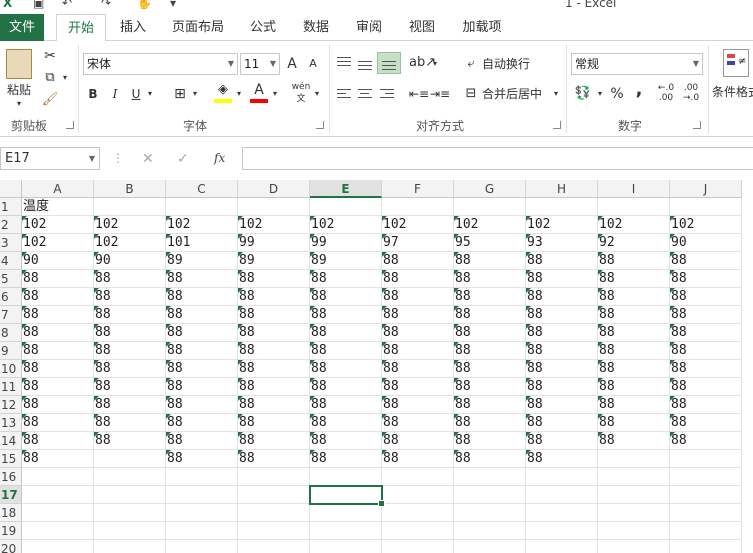 This screenshot has width=753, height=553. I want to click on cell-d13: 88, so click(274, 423).